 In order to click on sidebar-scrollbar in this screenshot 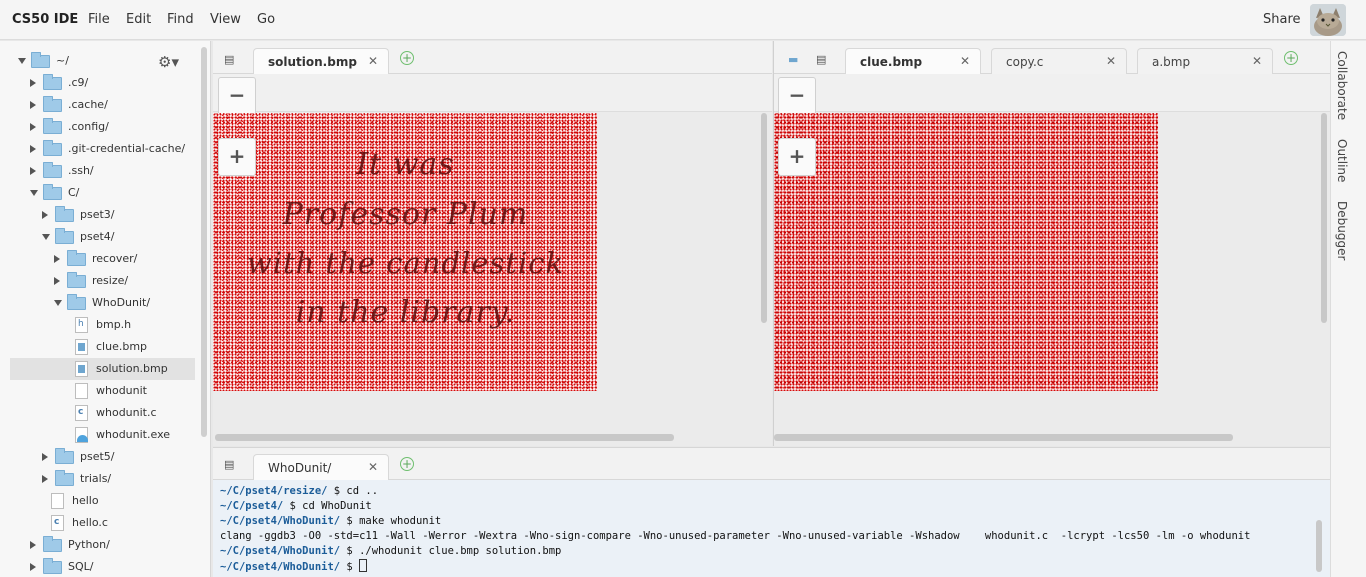, I will do `click(204, 242)`.